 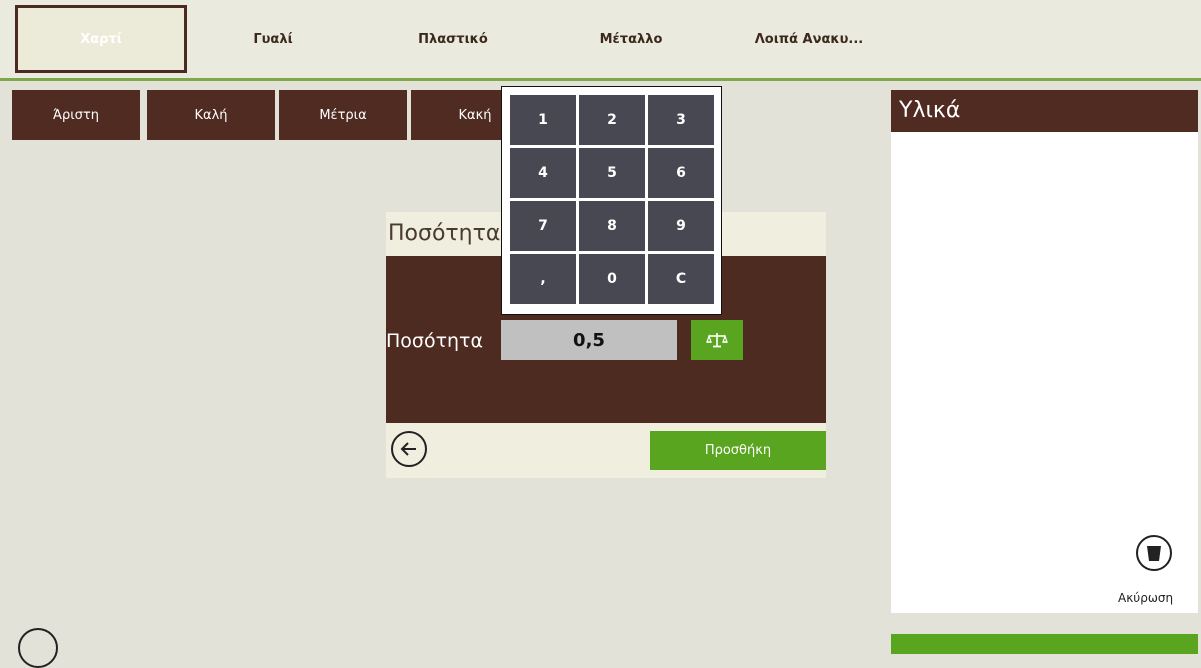 What do you see at coordinates (211, 115) in the screenshot?
I see `quality-good-button: Καλή` at bounding box center [211, 115].